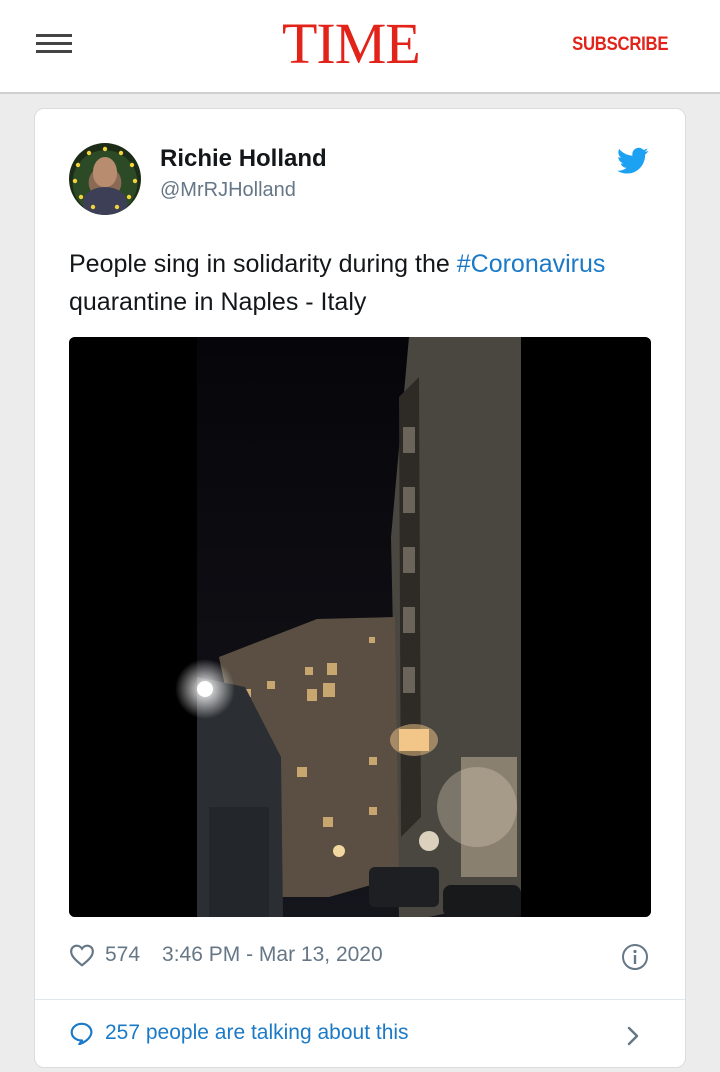  What do you see at coordinates (82, 955) in the screenshot?
I see `heart-icon` at bounding box center [82, 955].